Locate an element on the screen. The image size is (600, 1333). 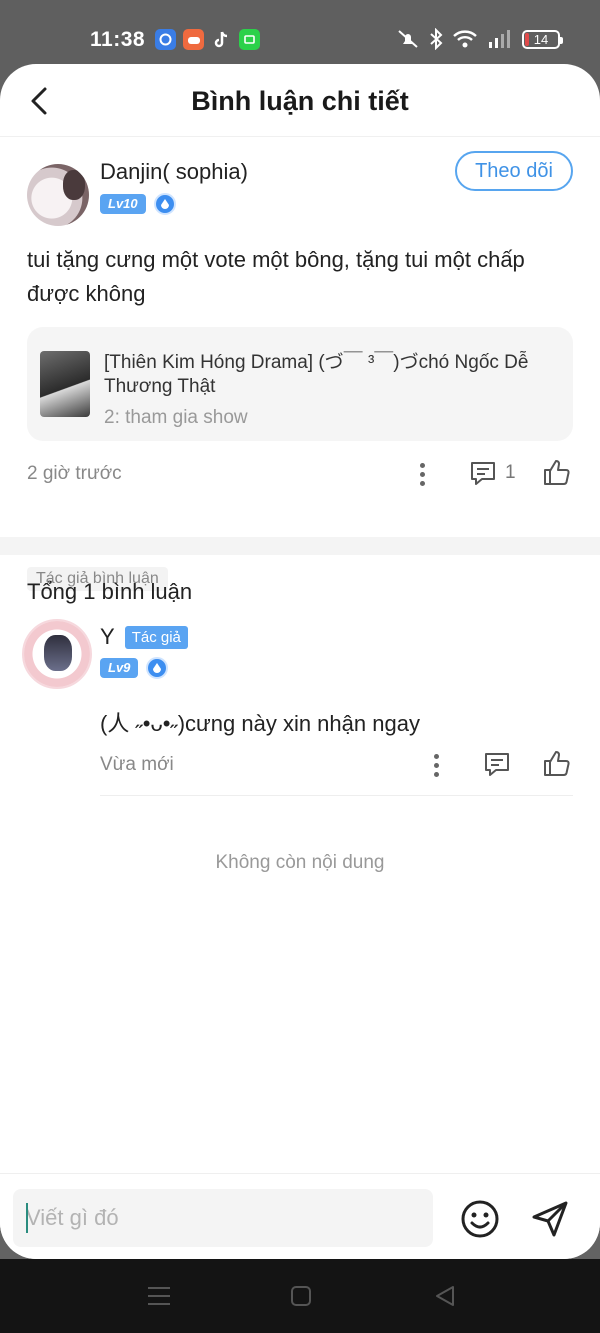
home-square-icon is located at coordinates (301, 1296).